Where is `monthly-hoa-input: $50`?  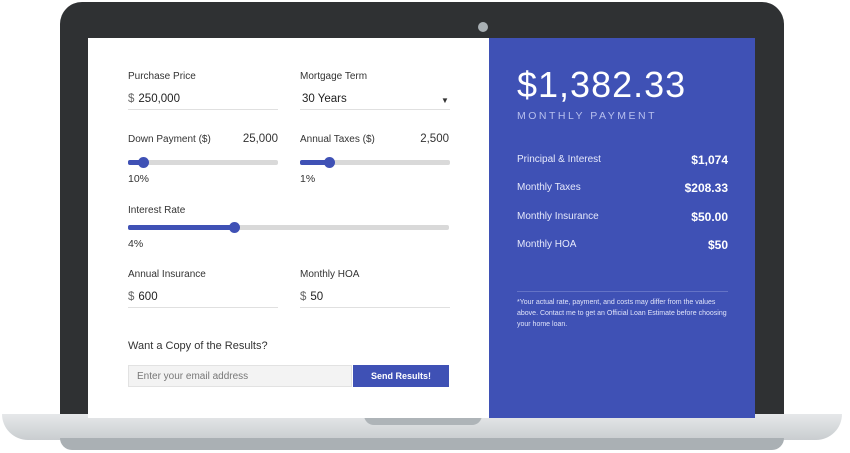 monthly-hoa-input: $50 is located at coordinates (375, 297).